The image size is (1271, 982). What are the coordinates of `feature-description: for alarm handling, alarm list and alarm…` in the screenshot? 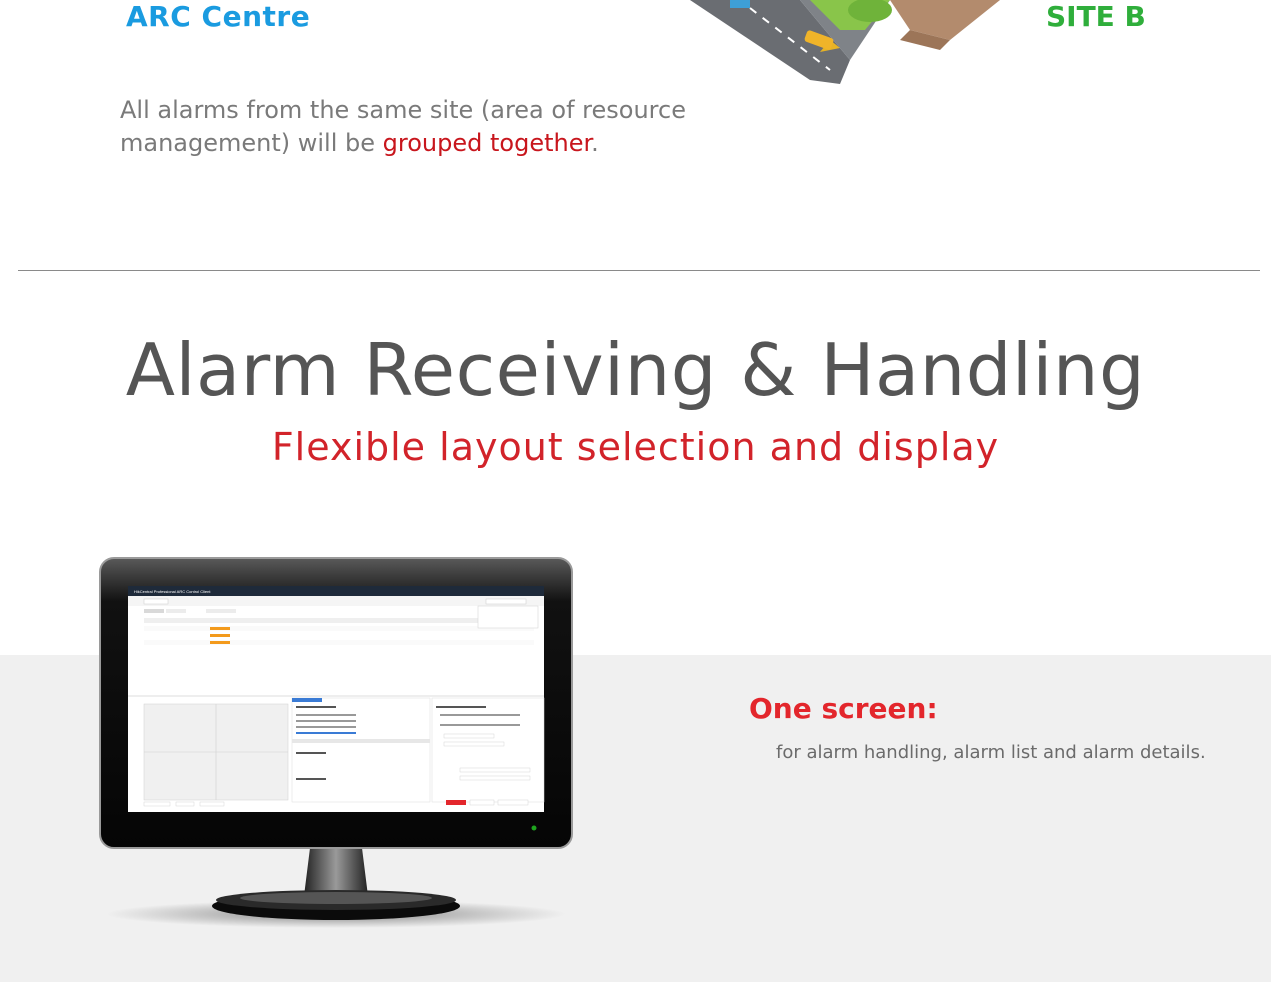 It's located at (991, 752).